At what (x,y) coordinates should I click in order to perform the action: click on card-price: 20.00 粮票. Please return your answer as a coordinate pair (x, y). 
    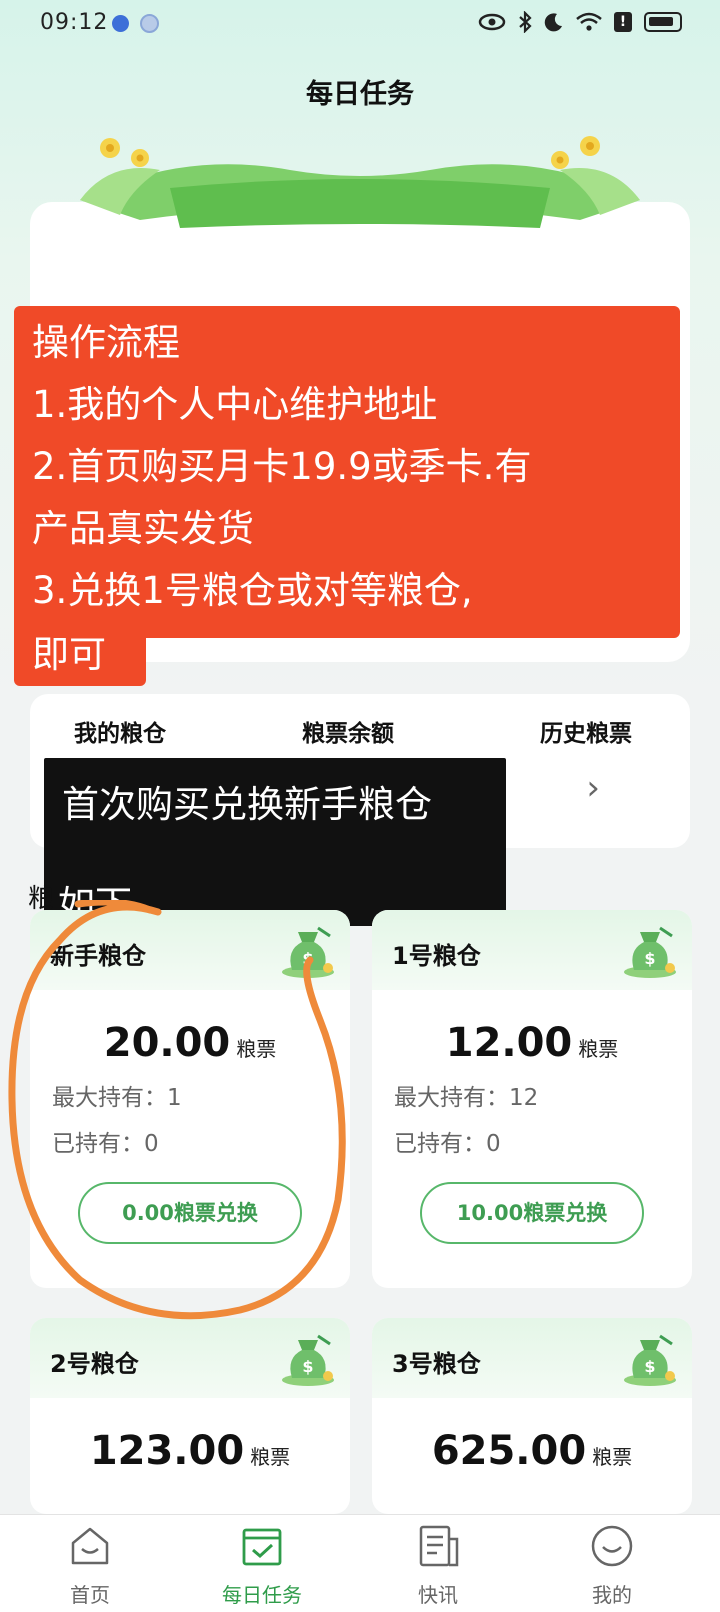
    Looking at the image, I should click on (190, 1043).